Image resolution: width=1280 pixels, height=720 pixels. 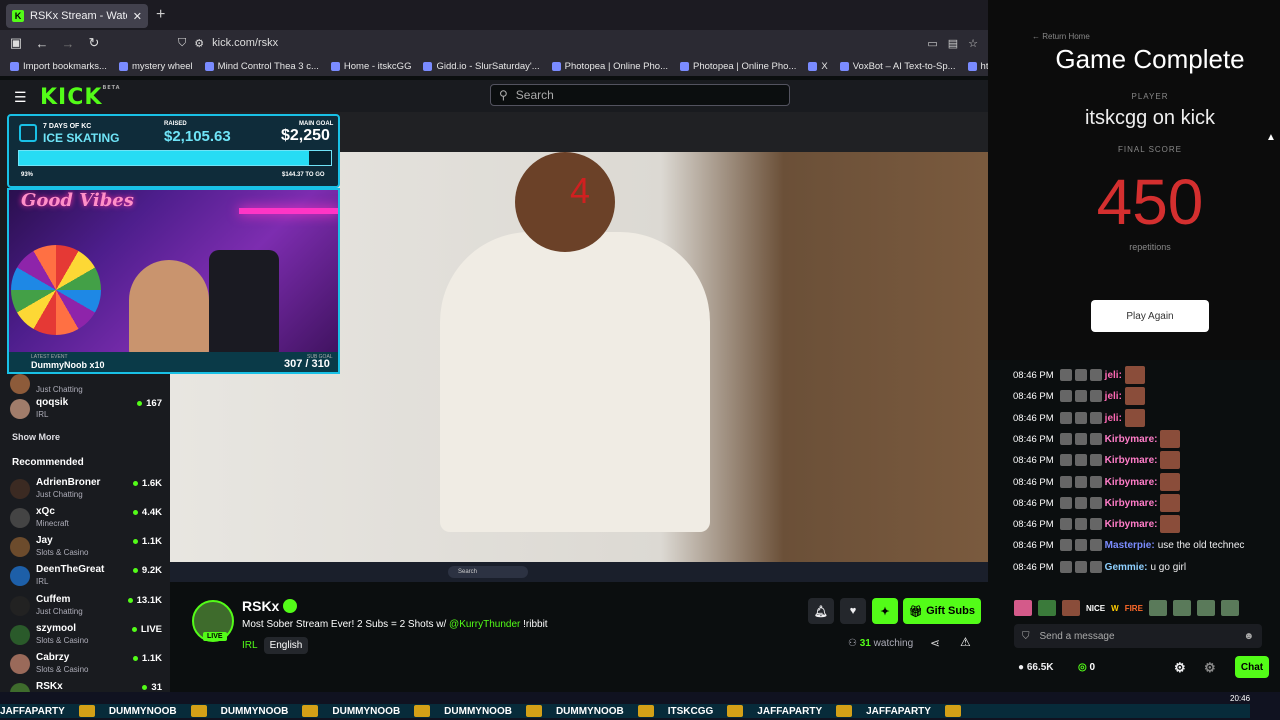 What do you see at coordinates (86, 519) in the screenshot?
I see `sidebar-channel: xQc Minecraft 4.4K` at bounding box center [86, 519].